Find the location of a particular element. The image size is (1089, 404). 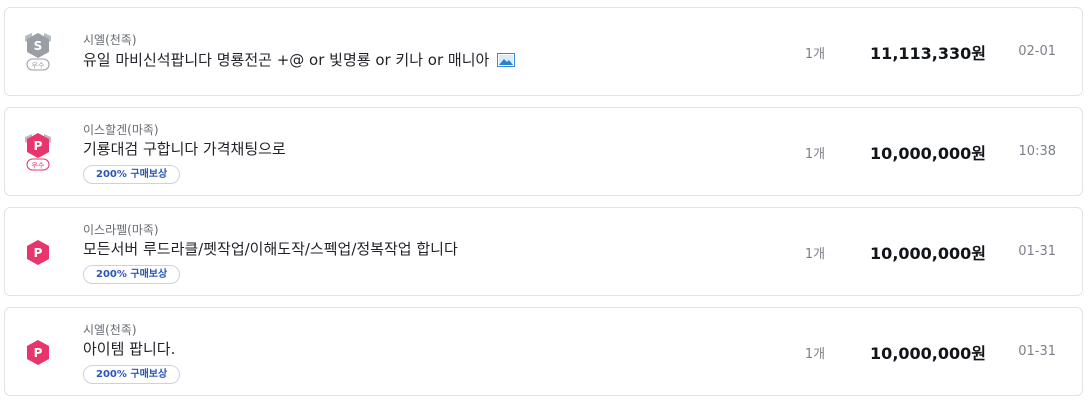

listing-title-text: 기룡대검 구합니다 가격채팅으로 is located at coordinates (184, 149).